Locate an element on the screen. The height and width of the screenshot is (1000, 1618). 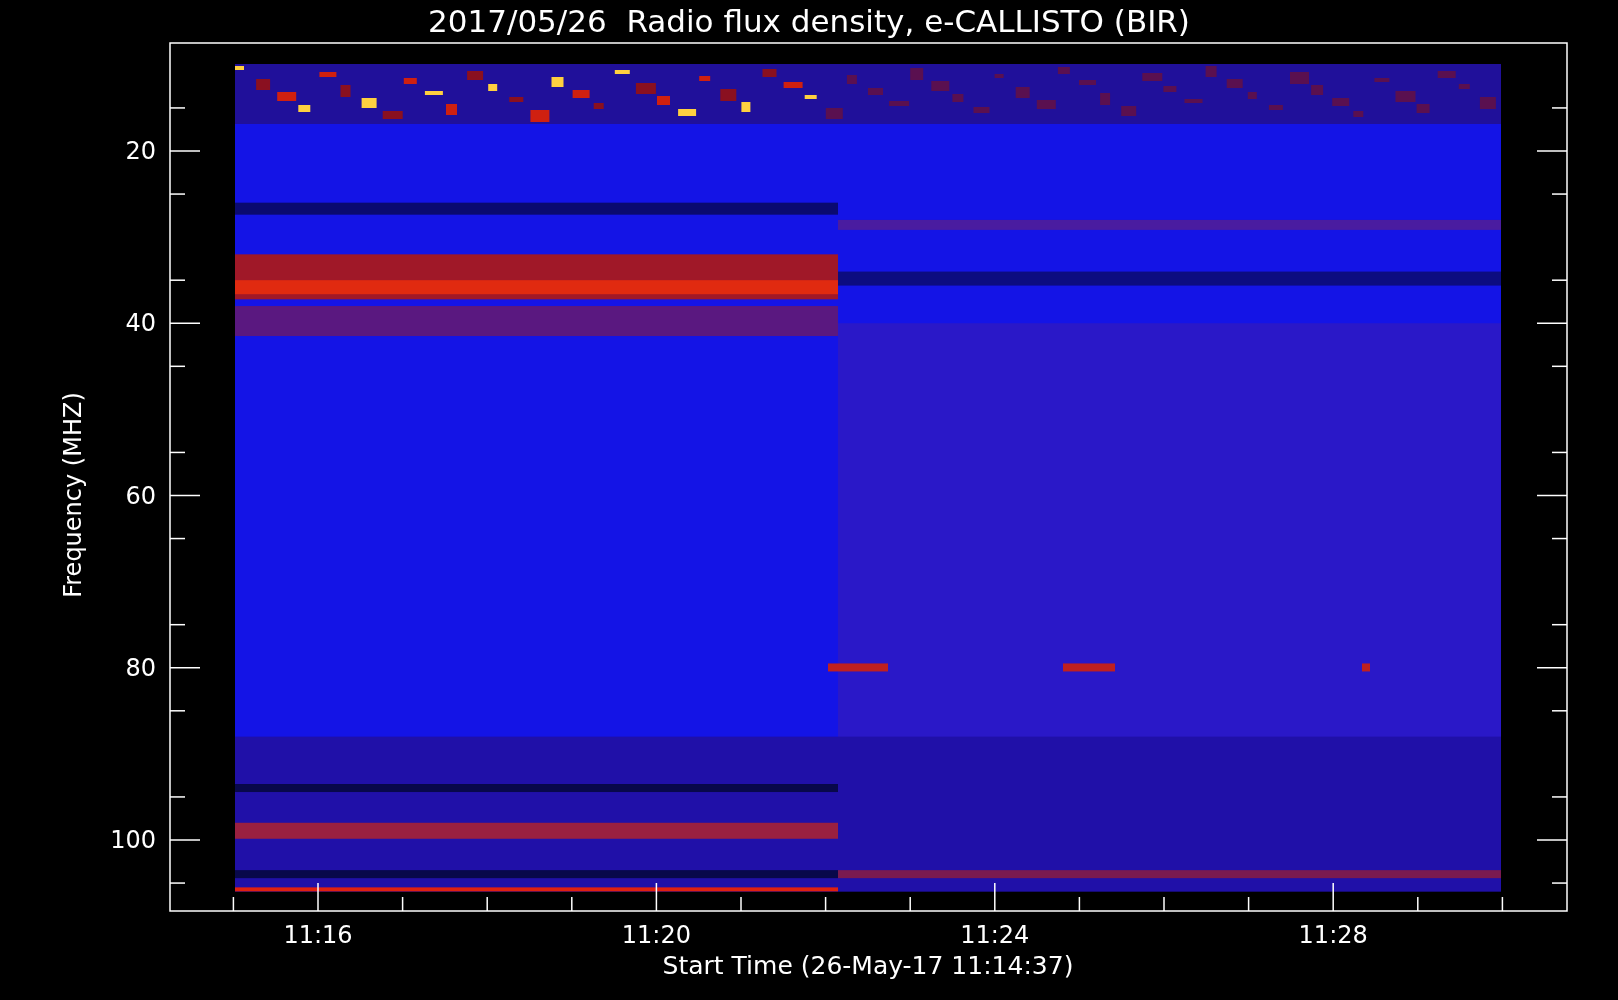
x-axis-label: Start Time (26-May-17 11:14:37) is located at coordinates (868, 966).